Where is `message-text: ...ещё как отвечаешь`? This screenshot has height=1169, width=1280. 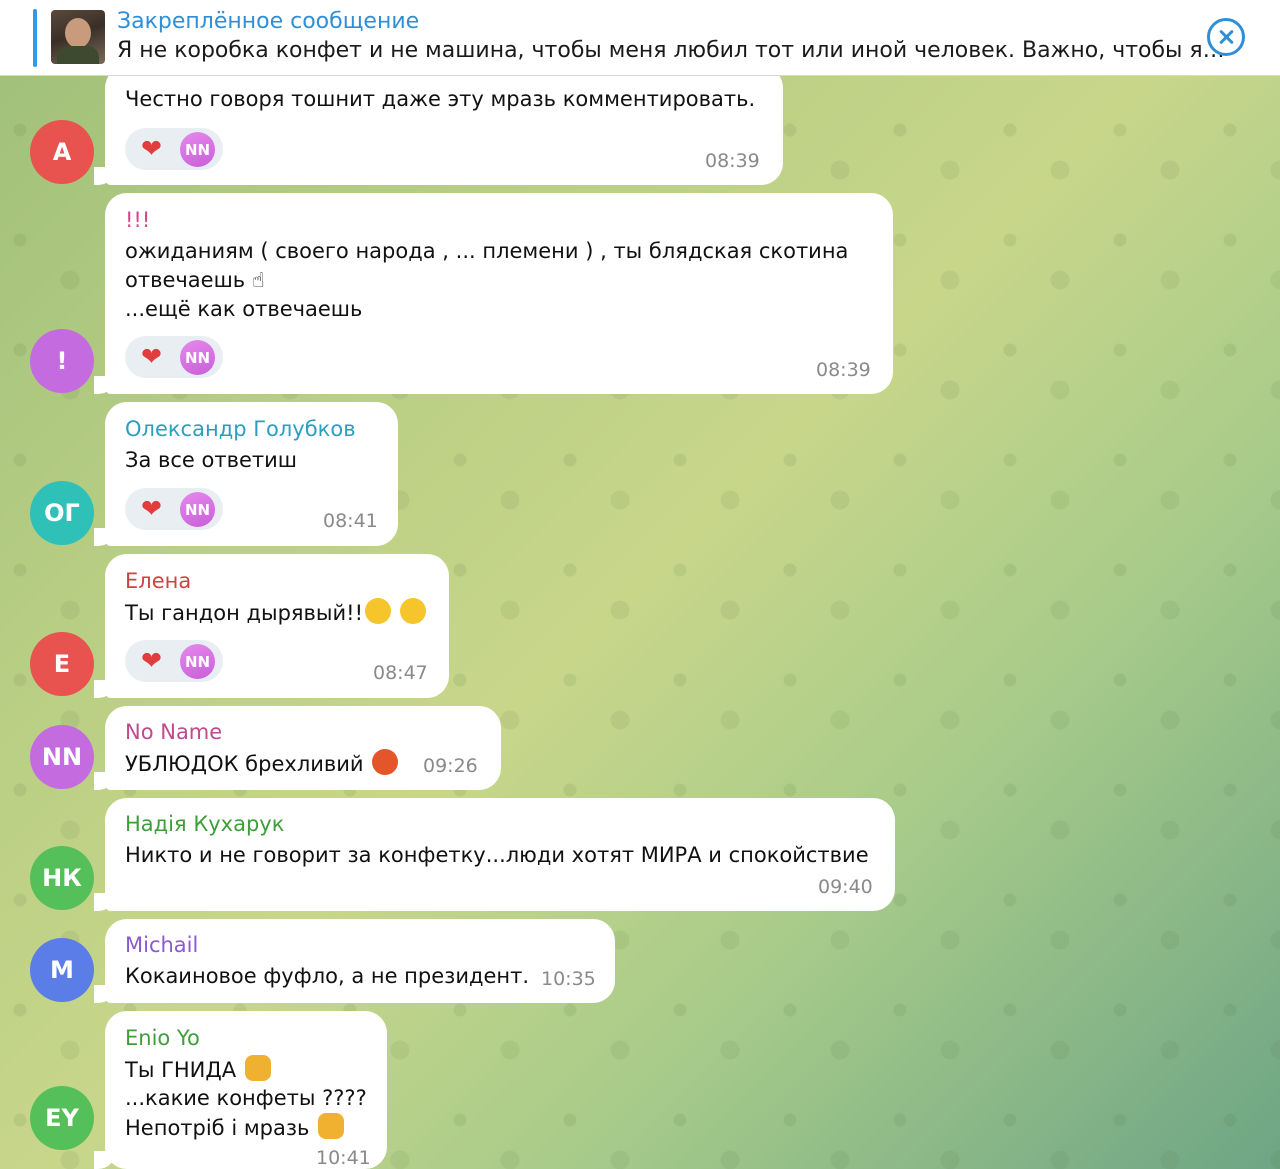
message-text: ...ещё как отвечаешь is located at coordinates (244, 309).